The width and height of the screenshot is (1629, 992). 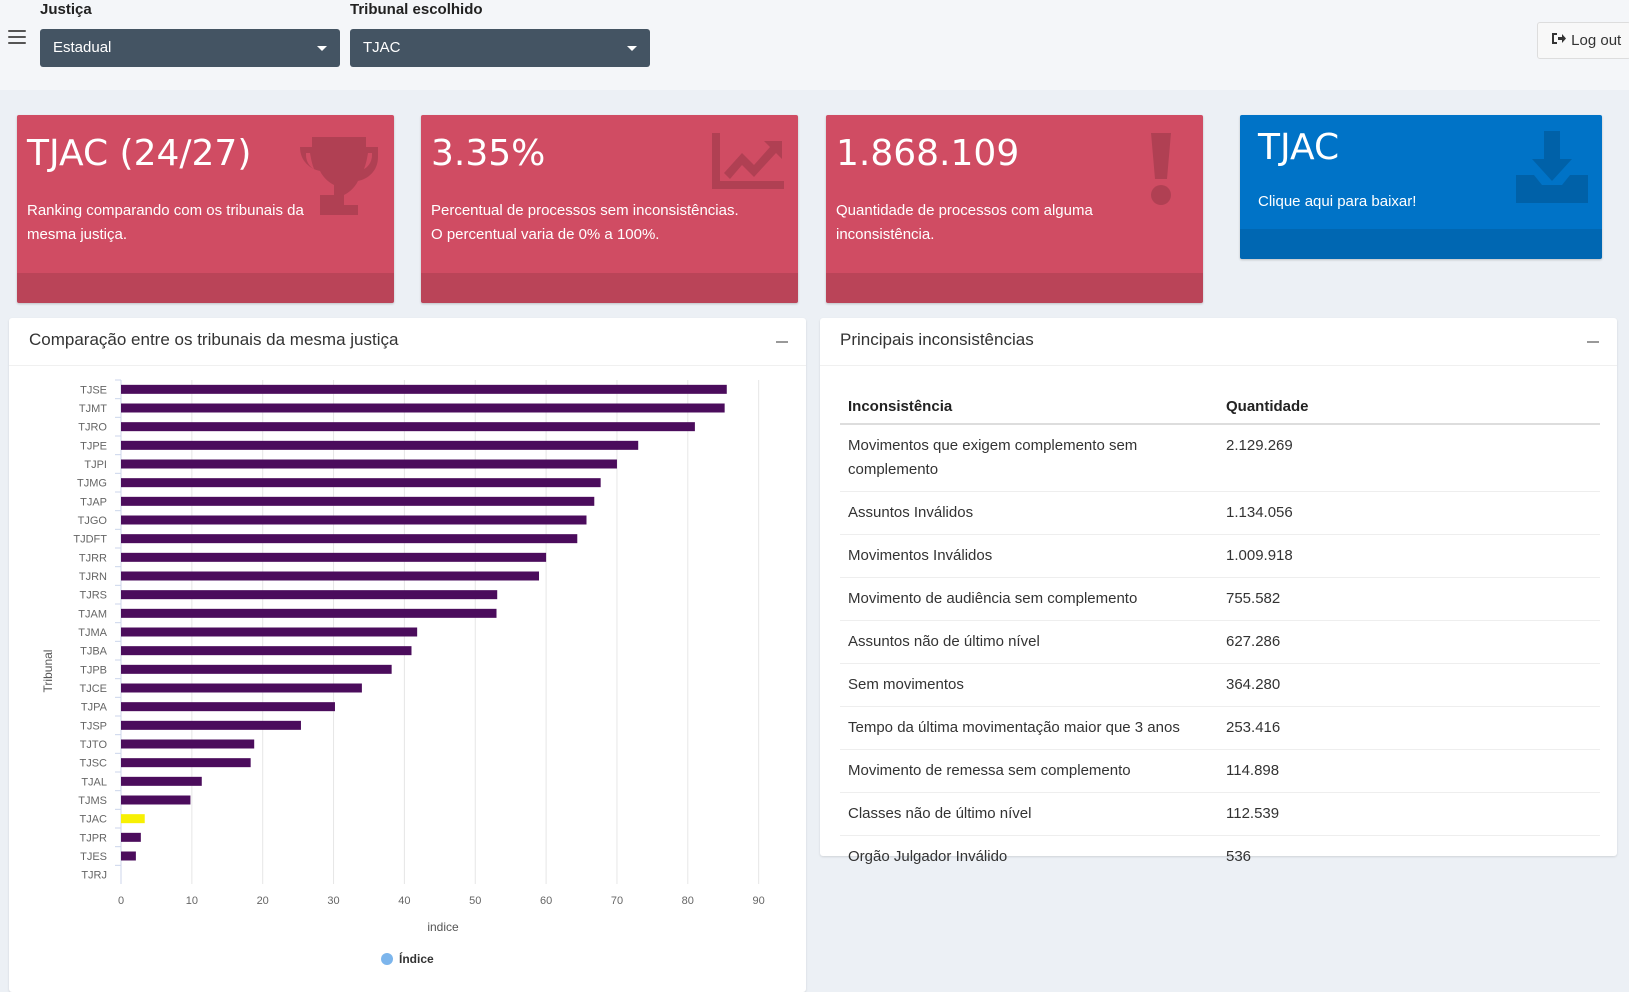 I want to click on trophy-icon, so click(x=339, y=178).